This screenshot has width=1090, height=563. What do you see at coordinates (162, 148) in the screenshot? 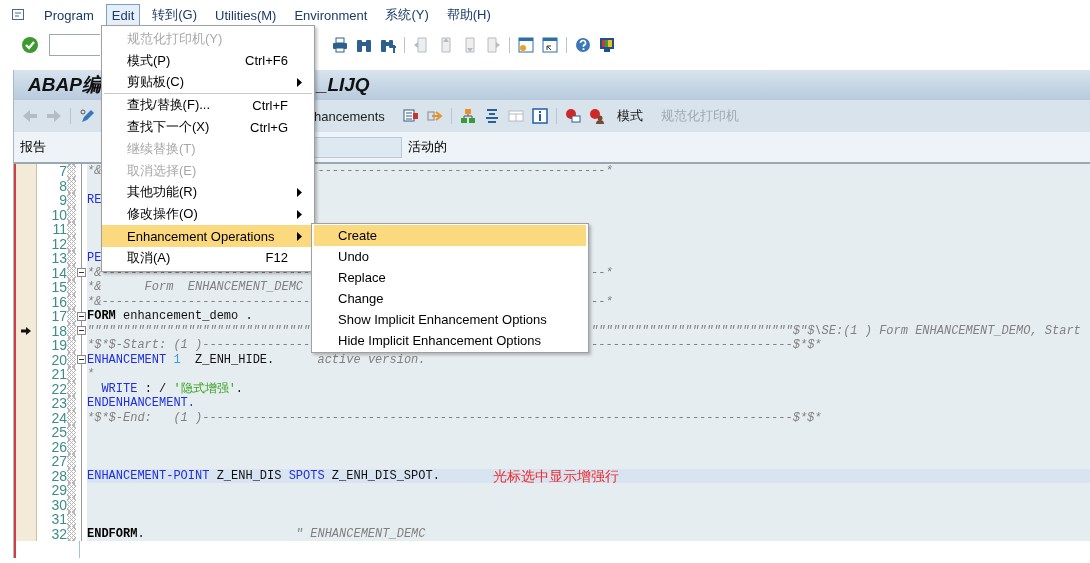
I see `menu-item-label: 继续替换(T)` at bounding box center [162, 148].